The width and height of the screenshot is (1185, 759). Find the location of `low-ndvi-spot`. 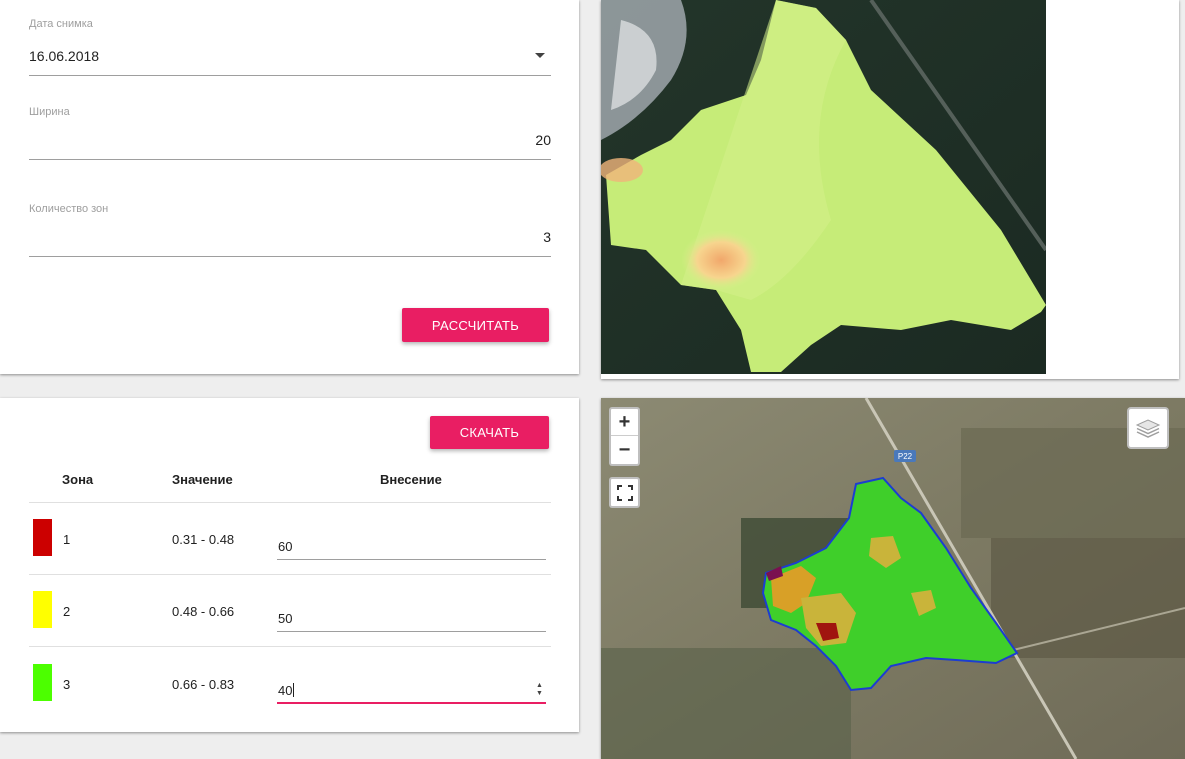

low-ndvi-spot is located at coordinates (721, 260).